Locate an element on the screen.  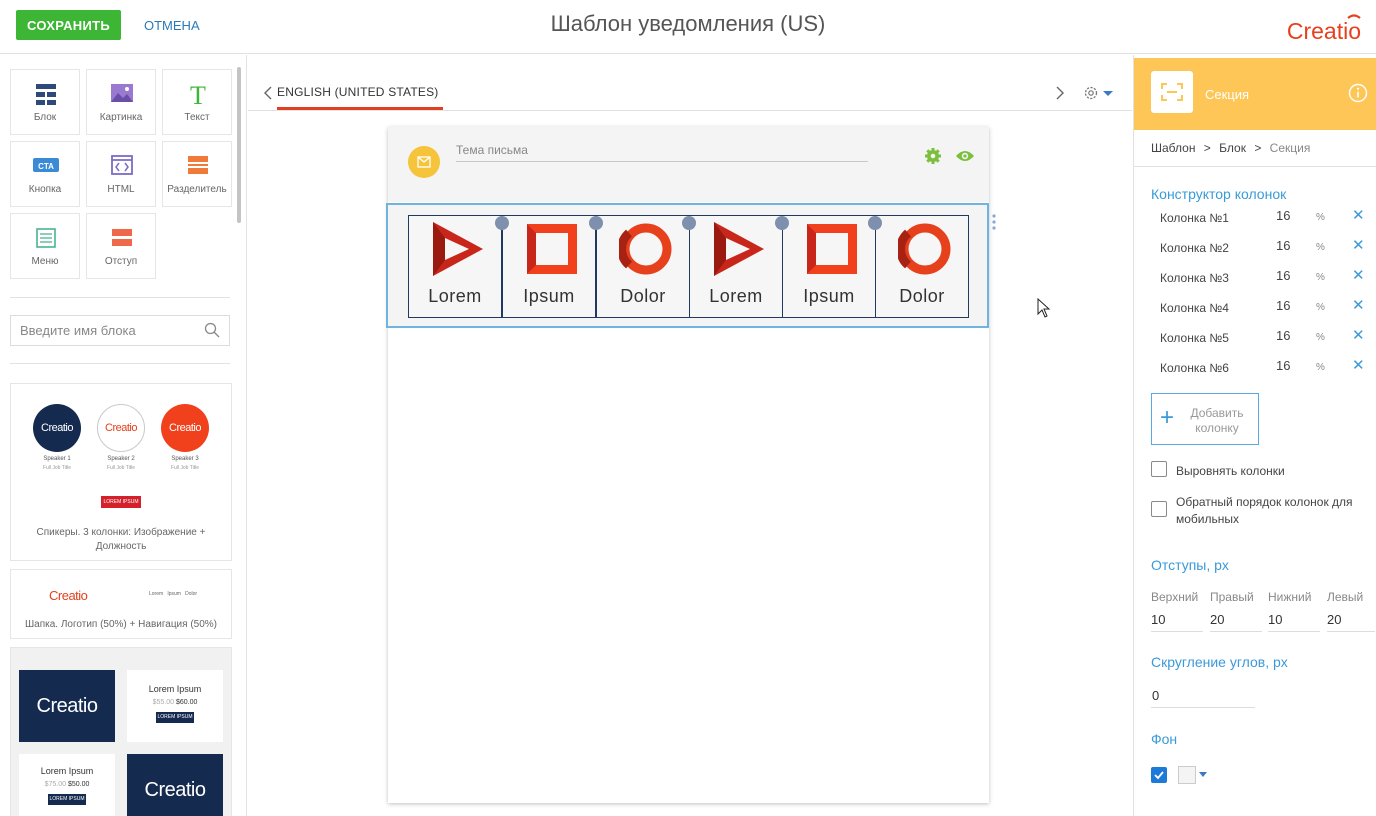
background-checkbox is located at coordinates (1159, 775).